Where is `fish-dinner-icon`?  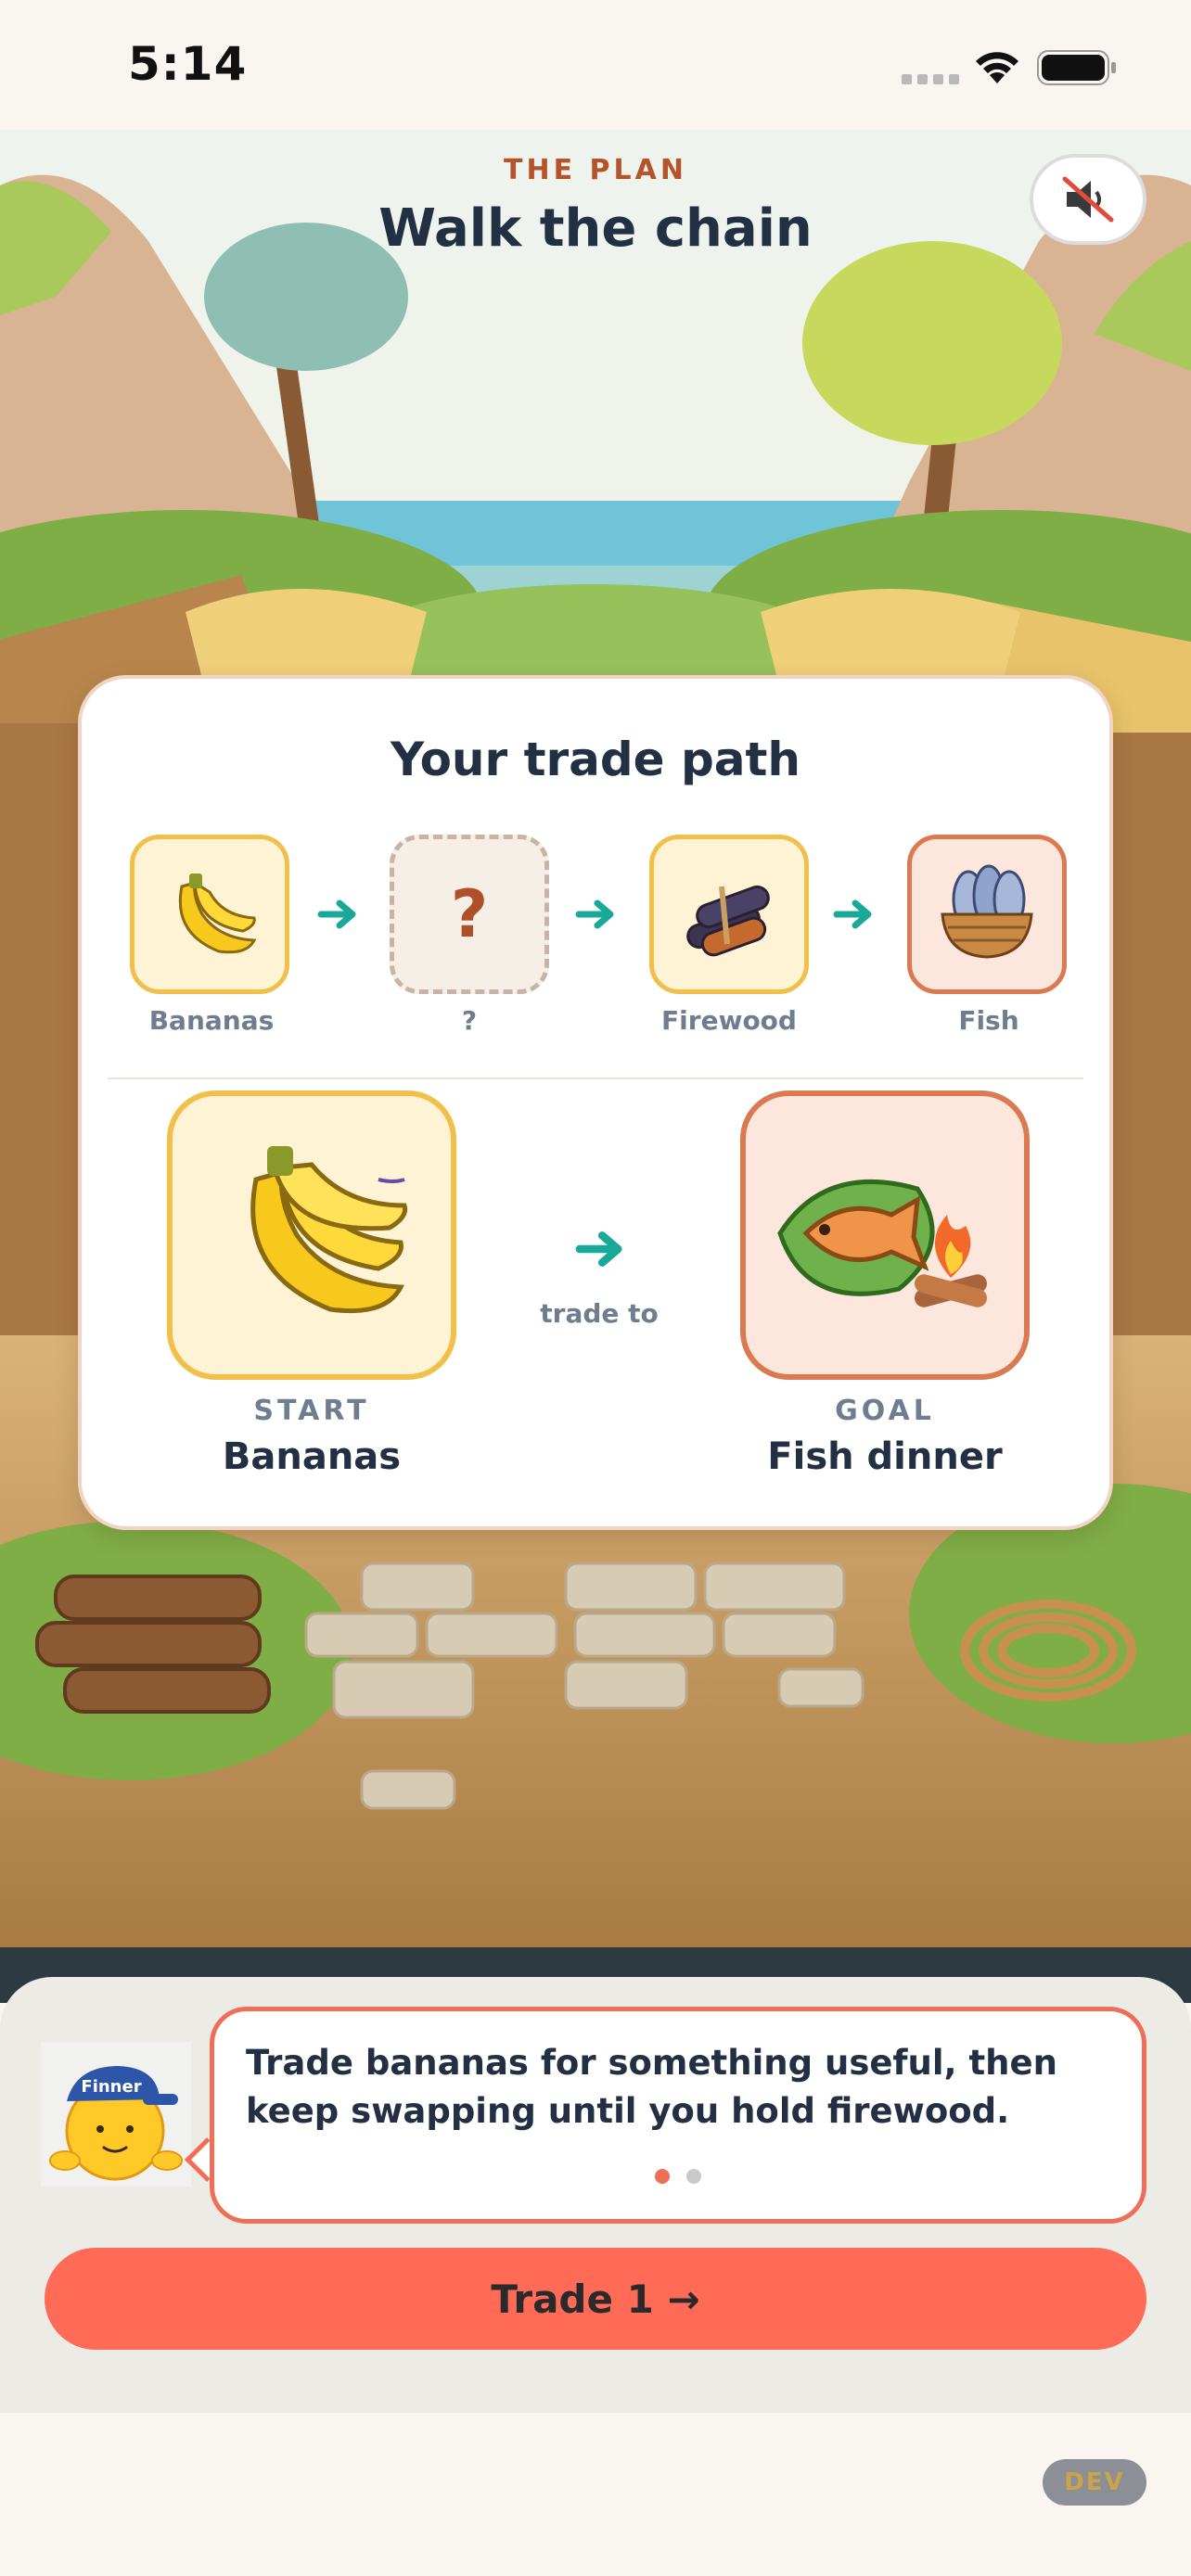 fish-dinner-icon is located at coordinates (882, 1243).